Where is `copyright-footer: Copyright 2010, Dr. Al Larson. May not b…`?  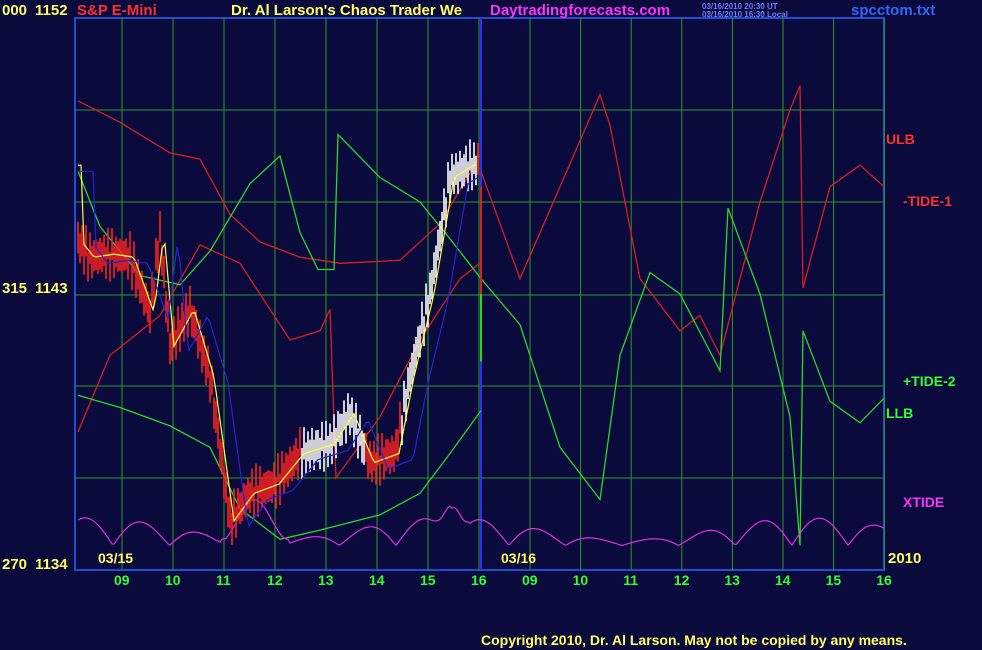 copyright-footer: Copyright 2010, Dr. Al Larson. May not b… is located at coordinates (694, 640).